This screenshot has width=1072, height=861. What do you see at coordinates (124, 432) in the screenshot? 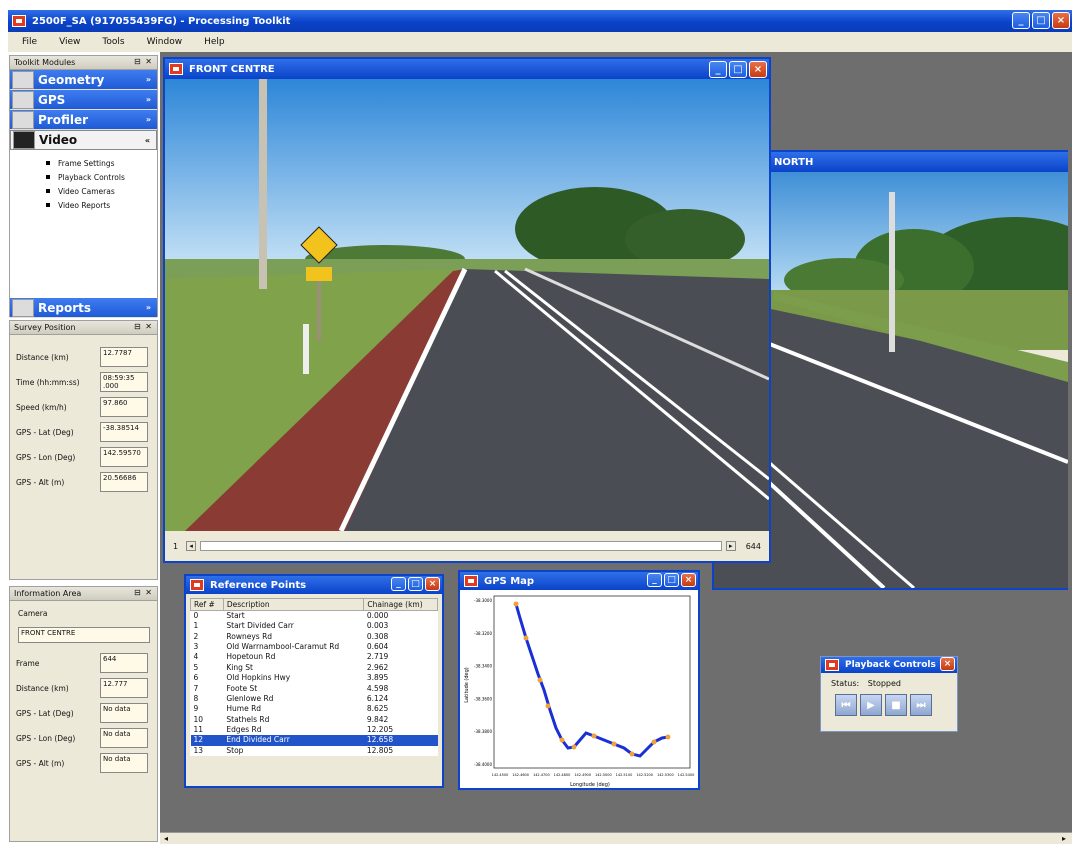
I see `survey-value: -38.38514` at bounding box center [124, 432].